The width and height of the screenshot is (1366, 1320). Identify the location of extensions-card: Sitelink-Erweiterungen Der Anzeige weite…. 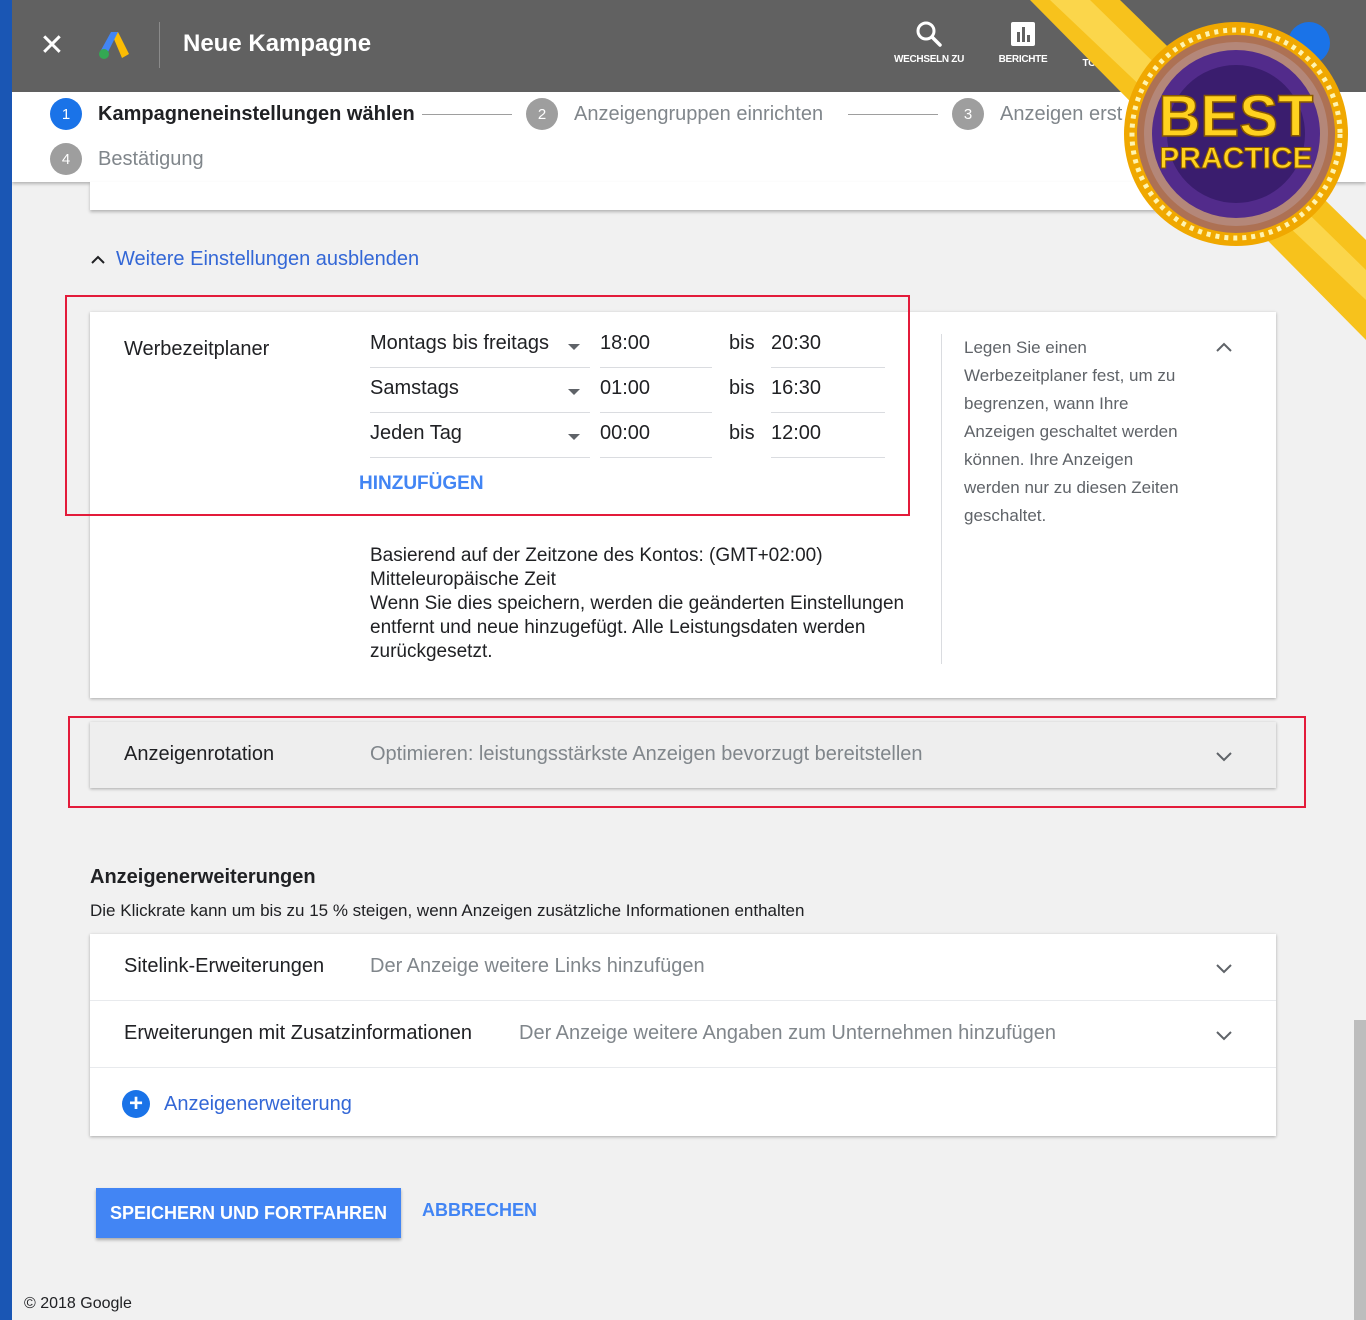
(683, 1035).